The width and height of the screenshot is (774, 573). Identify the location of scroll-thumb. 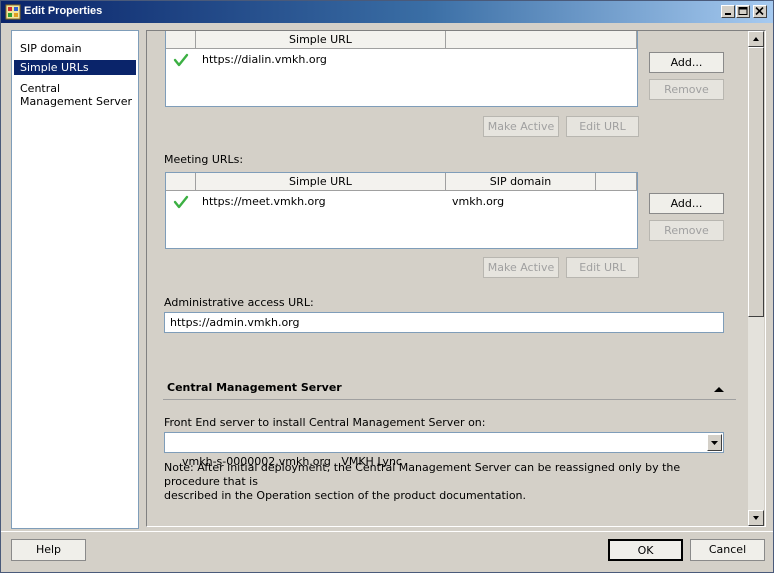
(756, 182).